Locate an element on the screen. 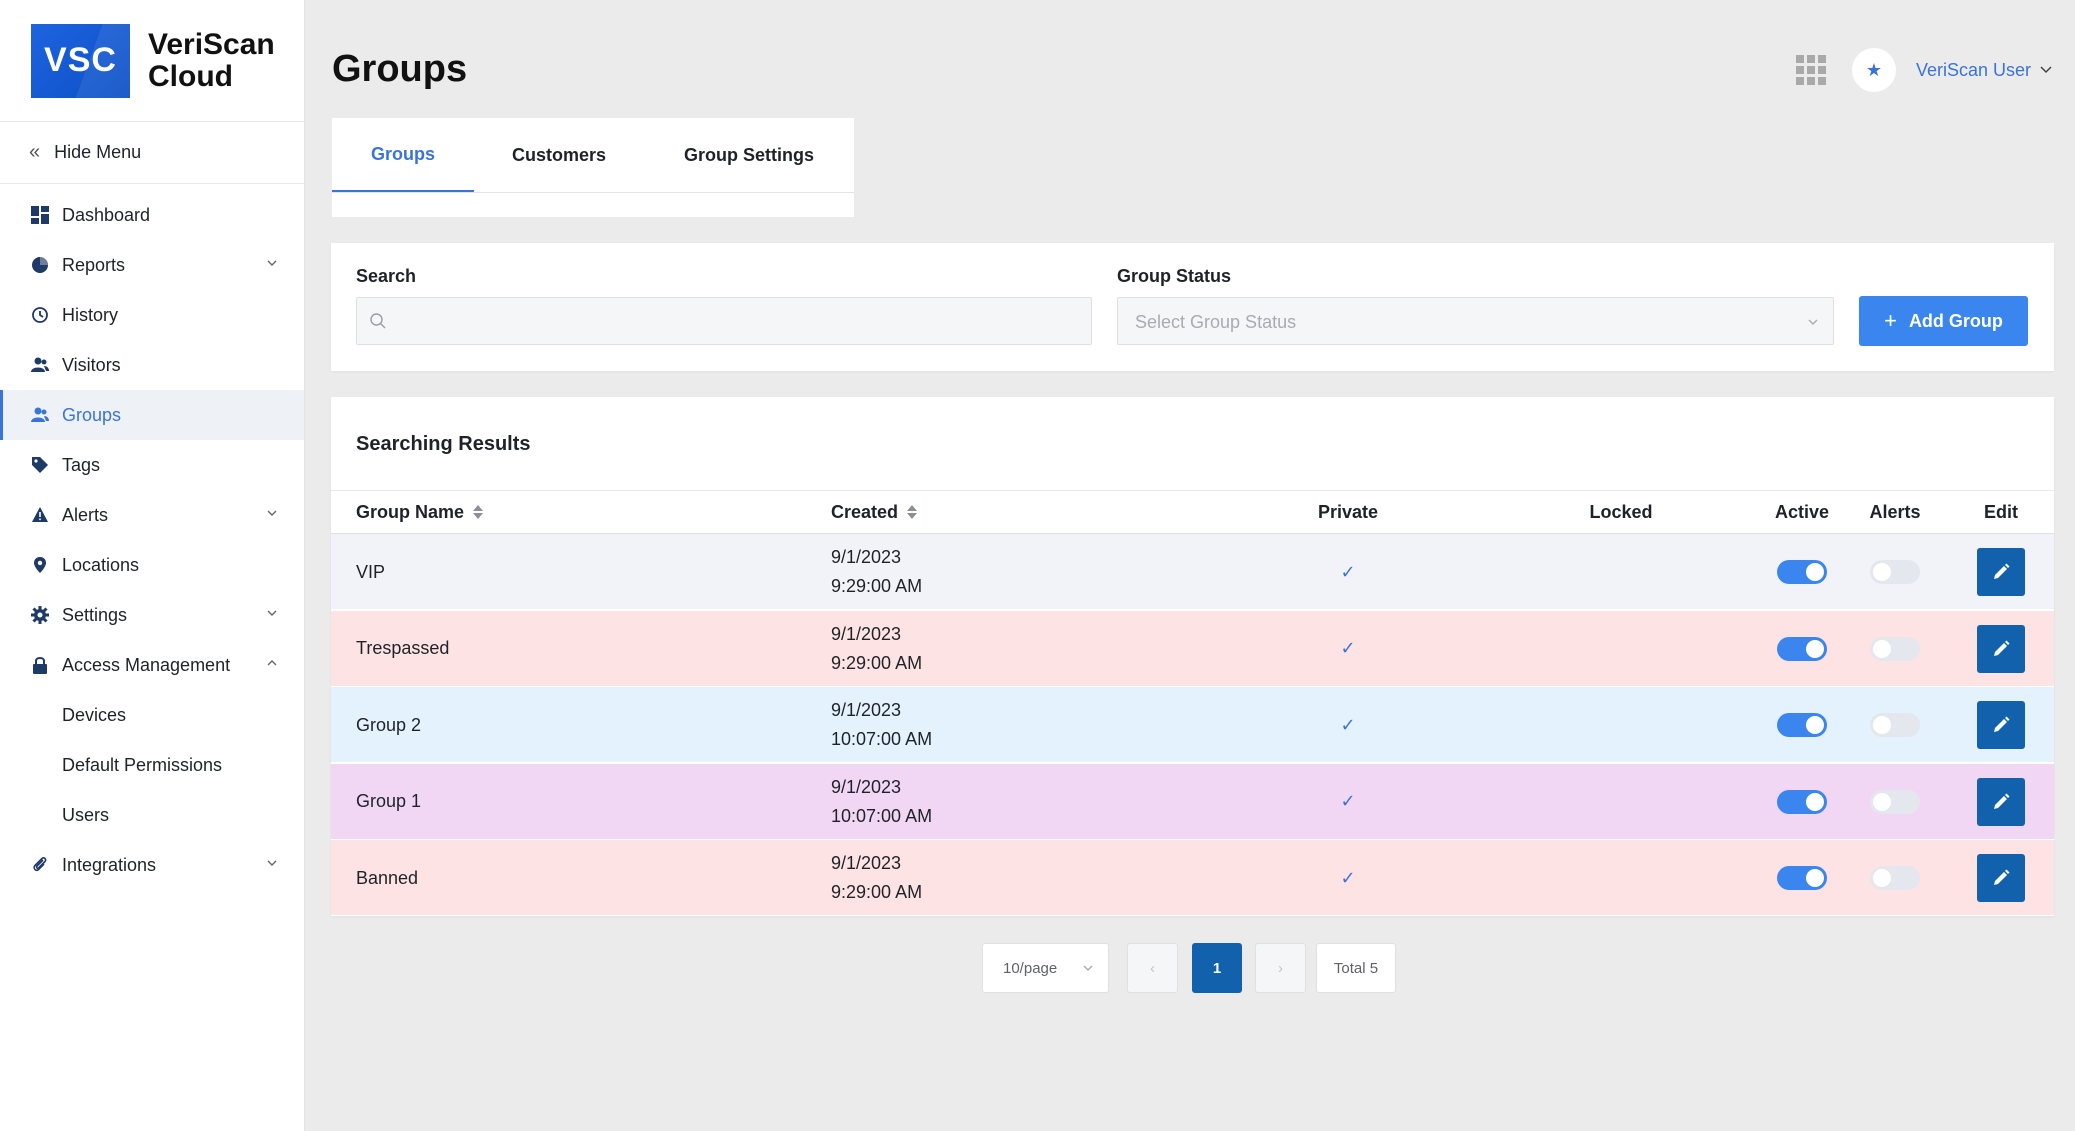 This screenshot has width=2075, height=1131. sidebar-subitem-default-permissions: Default Permissions is located at coordinates (152, 765).